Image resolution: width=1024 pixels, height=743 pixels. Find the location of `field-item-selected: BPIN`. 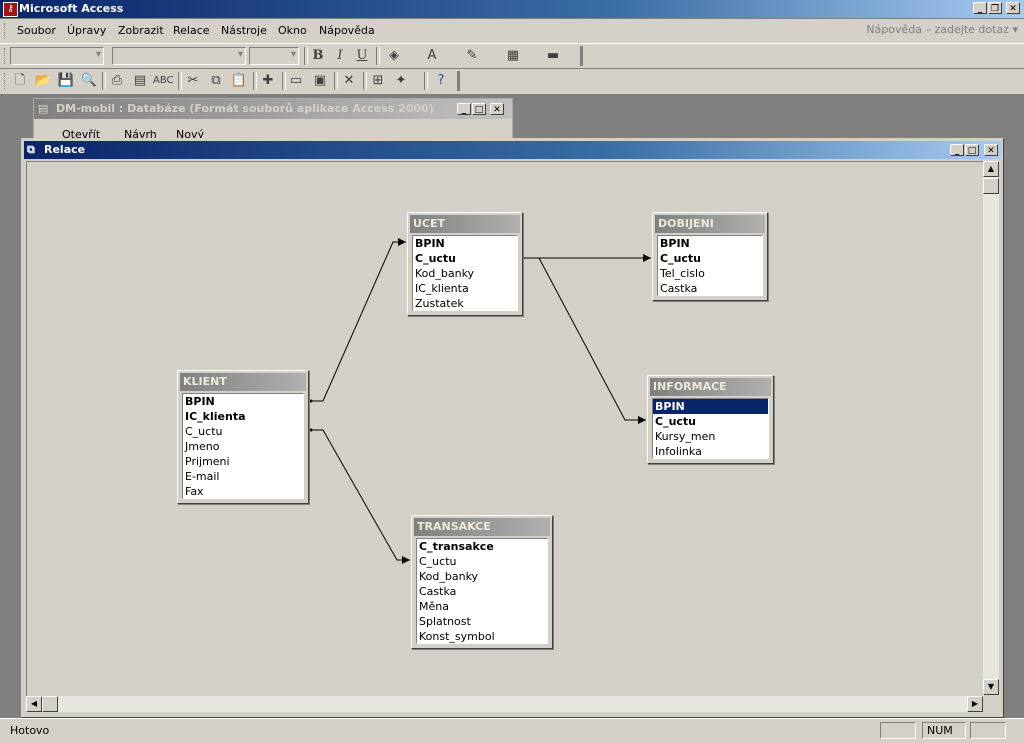

field-item-selected: BPIN is located at coordinates (710, 406).